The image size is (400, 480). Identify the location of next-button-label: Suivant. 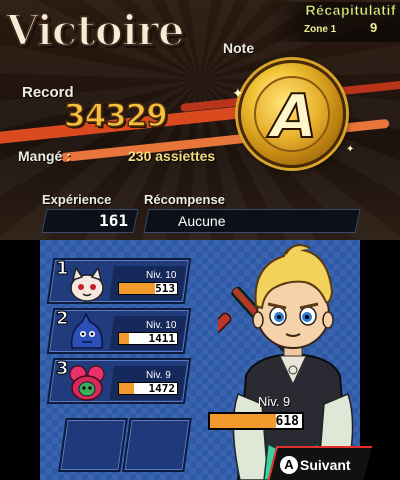
(325, 465).